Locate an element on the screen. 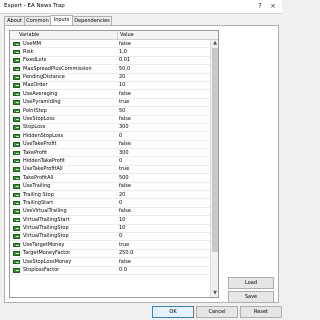  vertical-scrollbar: ▲ ▼ is located at coordinates (214, 168).